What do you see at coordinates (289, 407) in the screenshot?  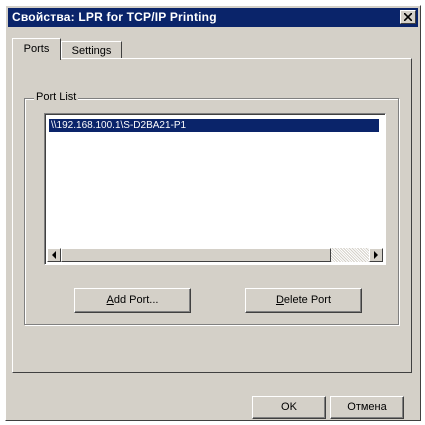 I see `ok-button: OK` at bounding box center [289, 407].